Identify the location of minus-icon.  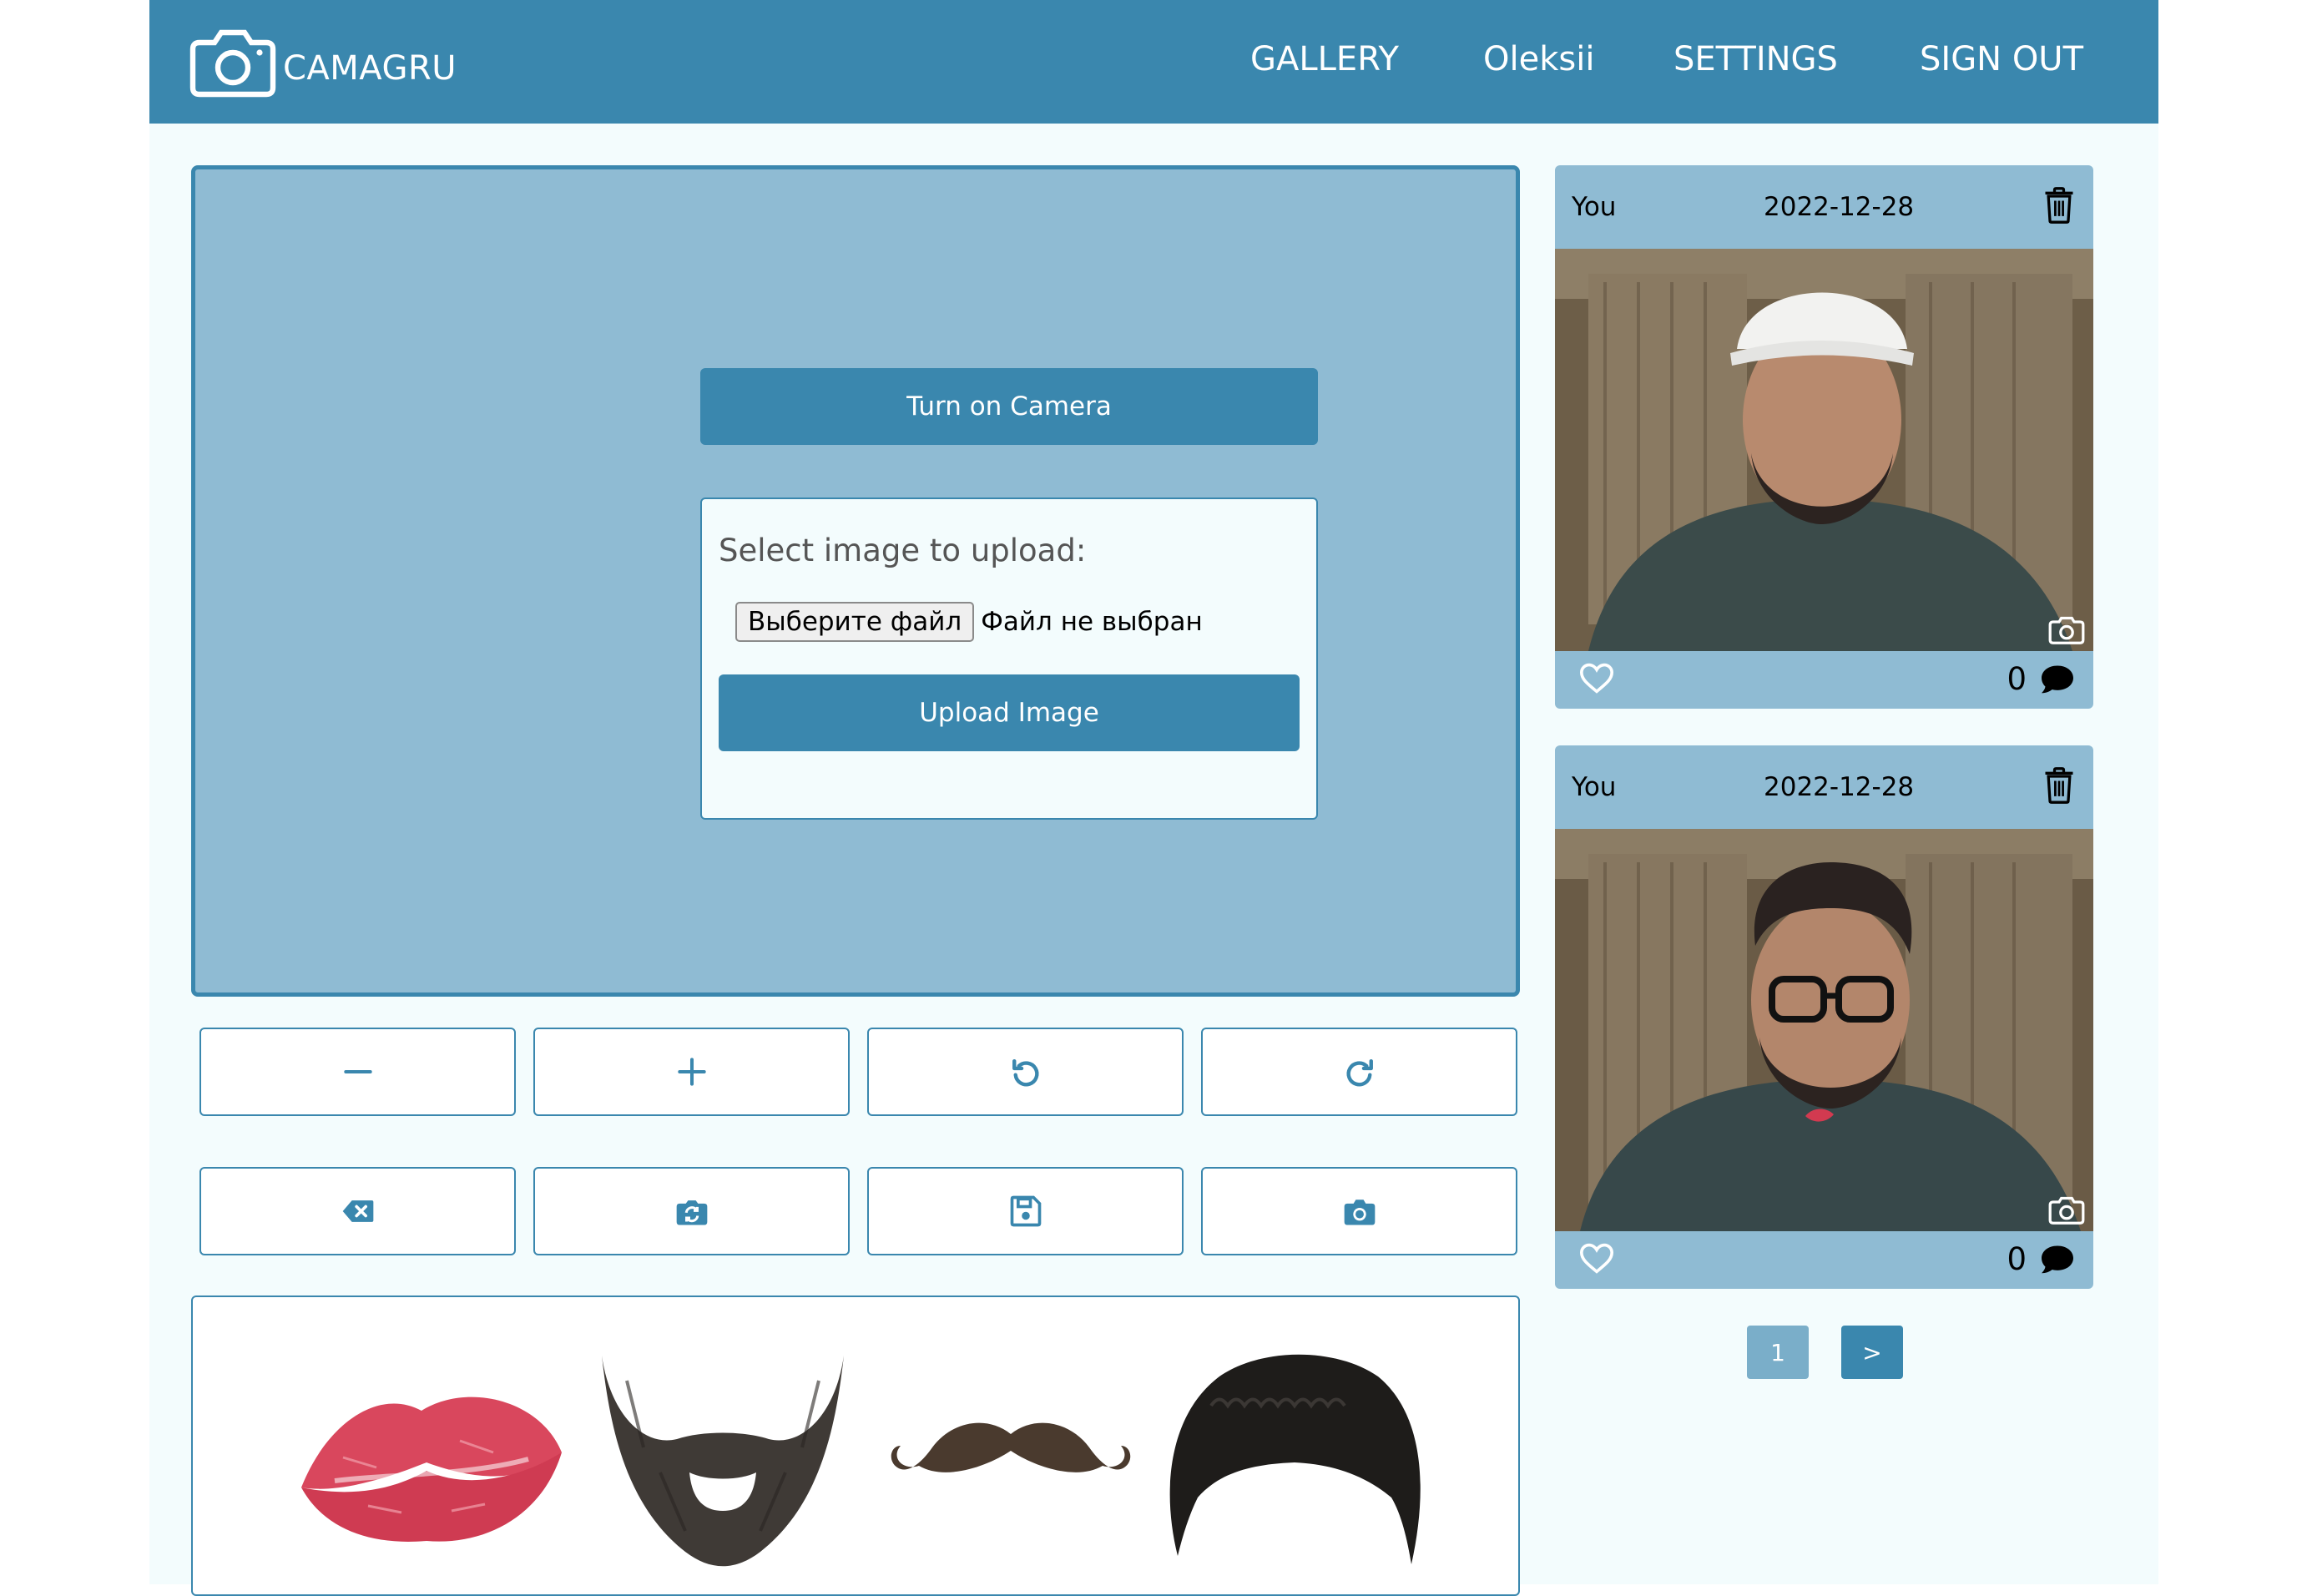
(357, 1071).